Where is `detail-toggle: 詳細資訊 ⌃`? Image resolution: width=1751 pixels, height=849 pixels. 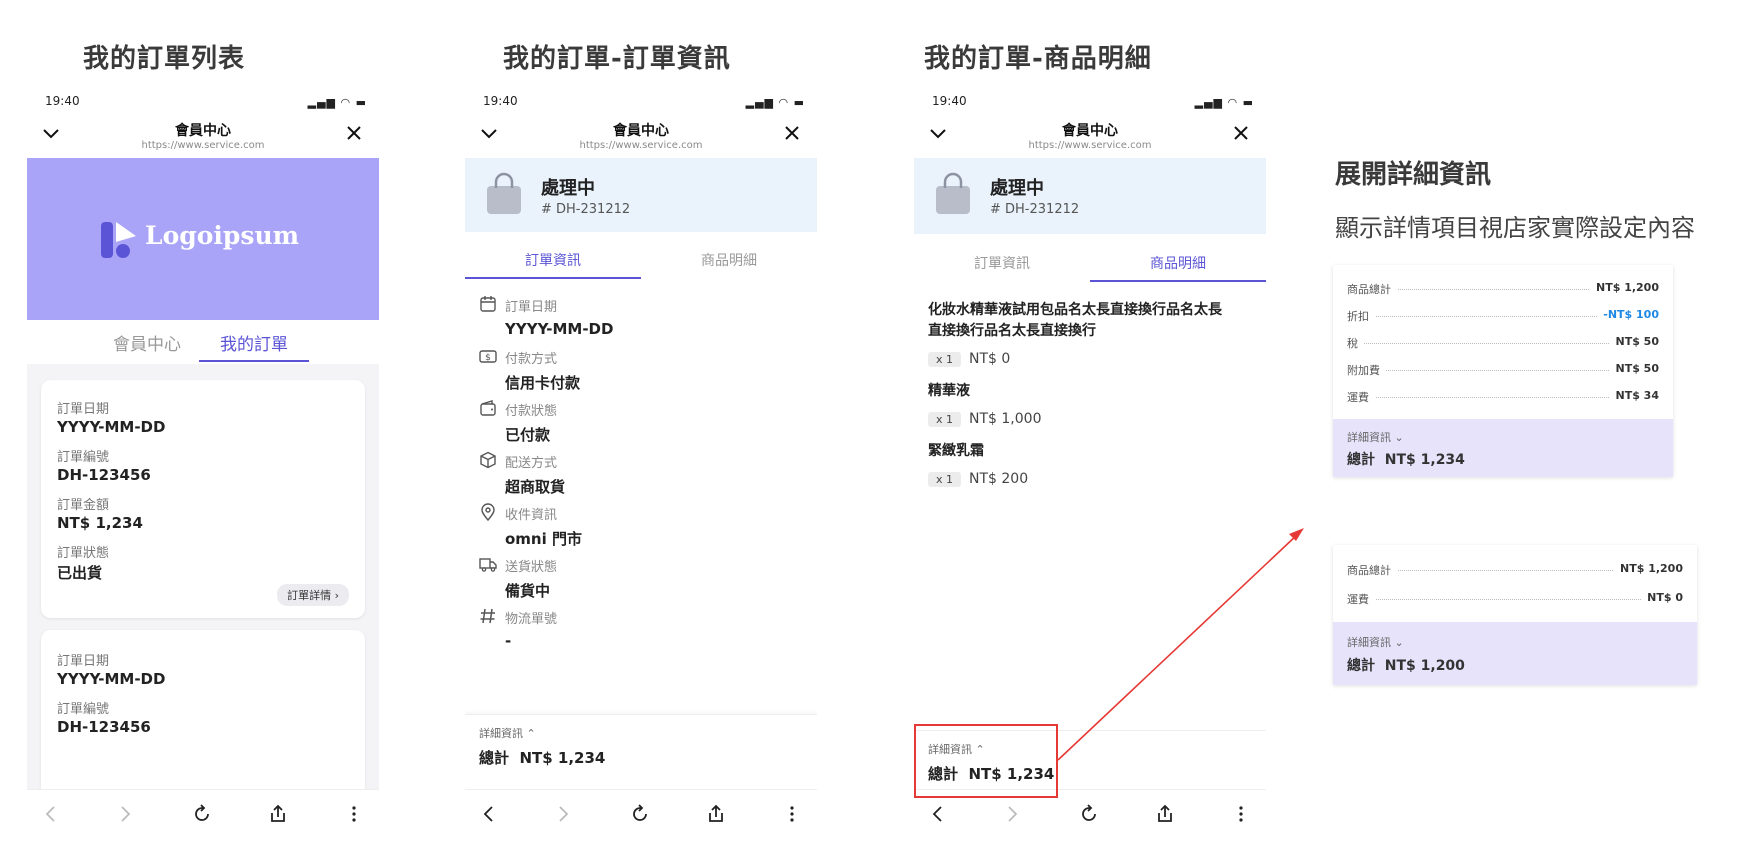
detail-toggle: 詳細資訊 ⌃ is located at coordinates (507, 733).